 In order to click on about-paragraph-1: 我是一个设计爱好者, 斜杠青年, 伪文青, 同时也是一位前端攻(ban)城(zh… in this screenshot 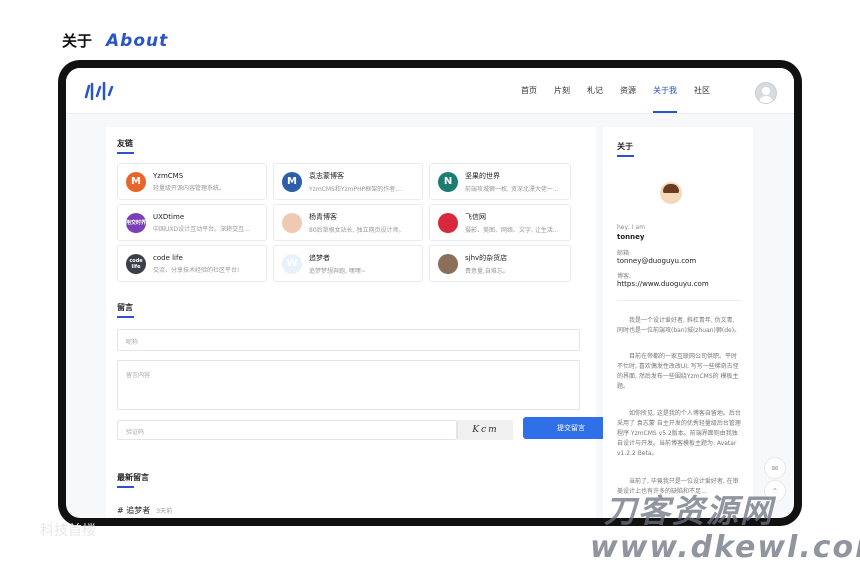, I will do `click(679, 325)`.